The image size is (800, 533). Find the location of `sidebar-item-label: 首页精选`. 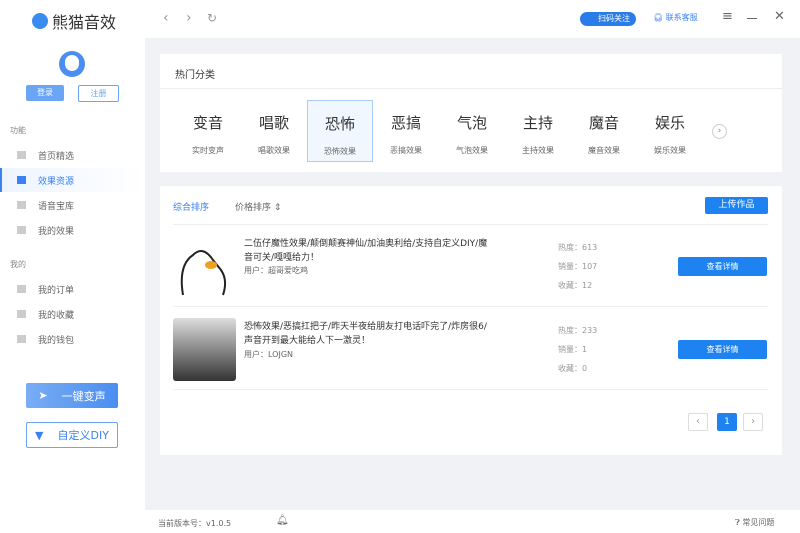

sidebar-item-label: 首页精选 is located at coordinates (56, 156).